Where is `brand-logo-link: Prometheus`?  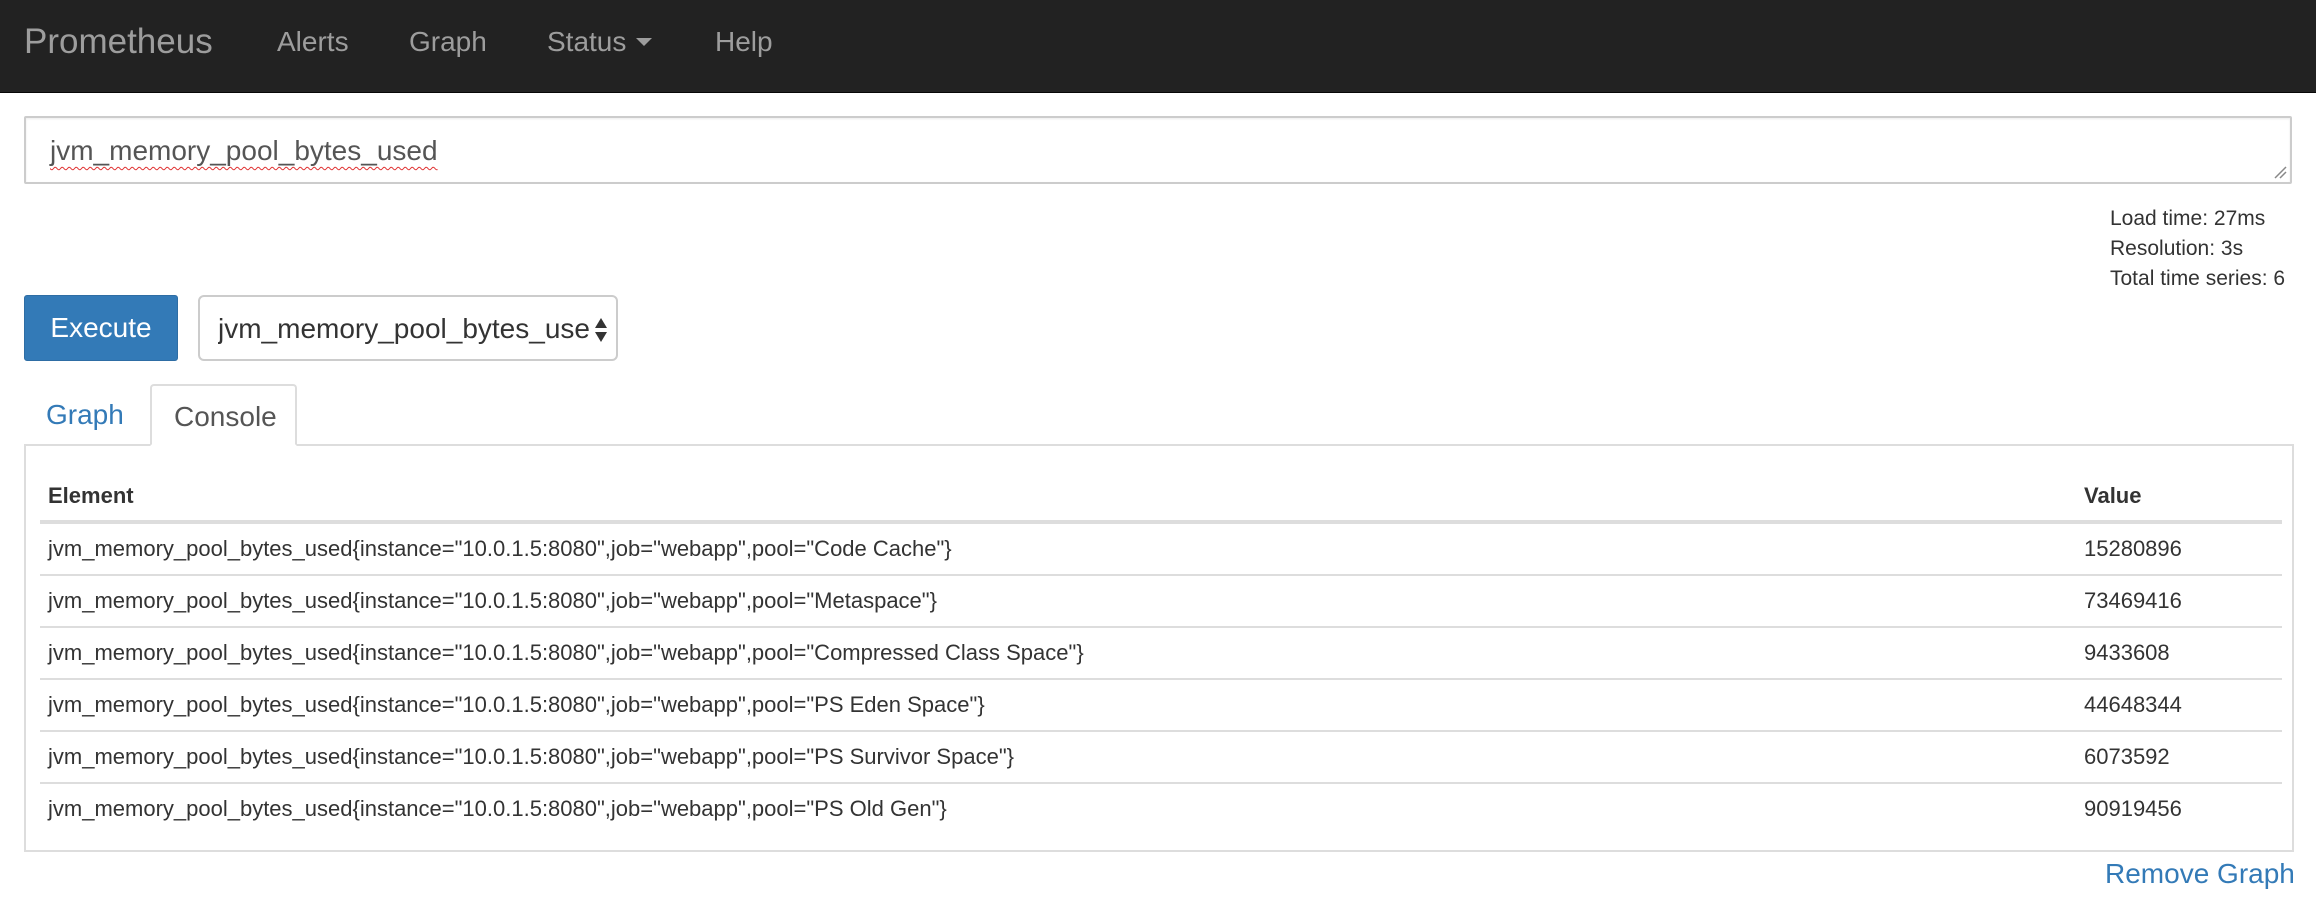 brand-logo-link: Prometheus is located at coordinates (118, 42).